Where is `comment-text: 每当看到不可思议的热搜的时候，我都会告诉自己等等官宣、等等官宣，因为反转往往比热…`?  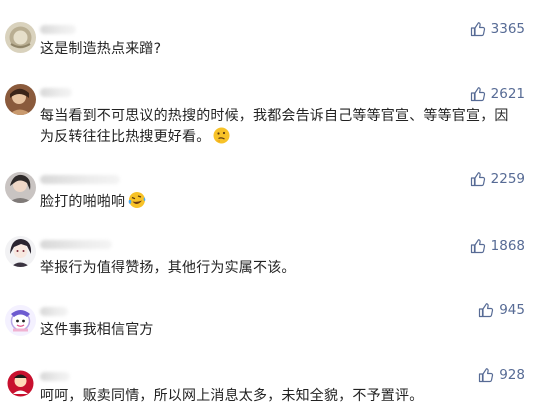
comment-text: 每当看到不可思议的热搜的时候，我都会告诉自己等等官宣、等等官宣，因为反转往往比热… is located at coordinates (281, 128).